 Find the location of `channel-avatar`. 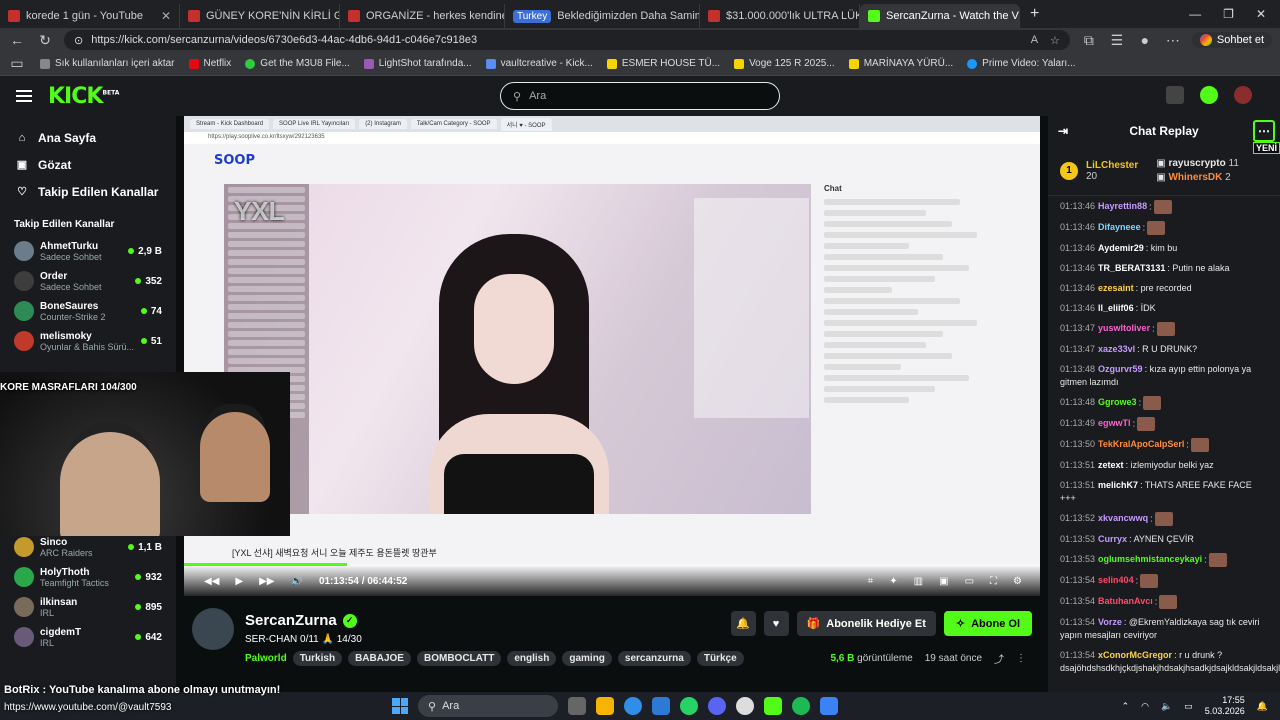

channel-avatar is located at coordinates (213, 629).